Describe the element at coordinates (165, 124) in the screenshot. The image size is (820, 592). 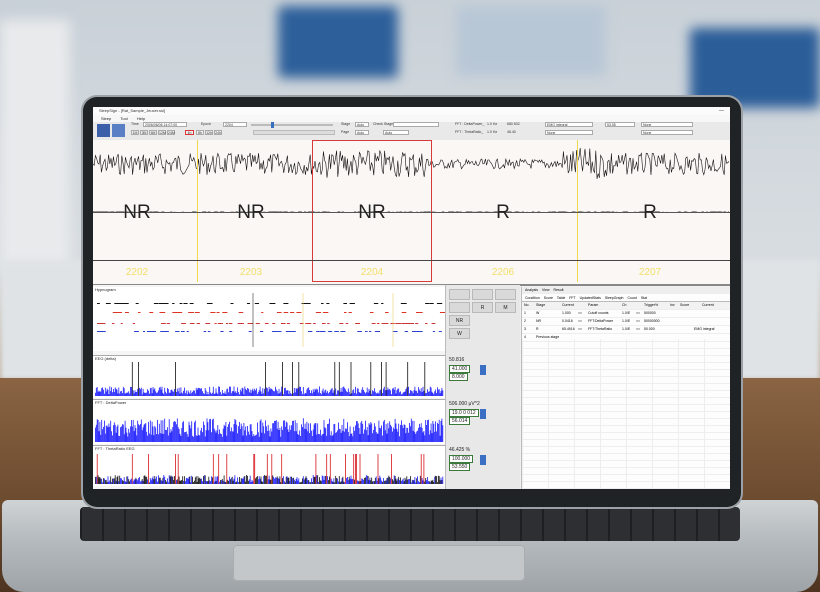
I see `time-field: 2006/06/06 14:07:00` at that location.